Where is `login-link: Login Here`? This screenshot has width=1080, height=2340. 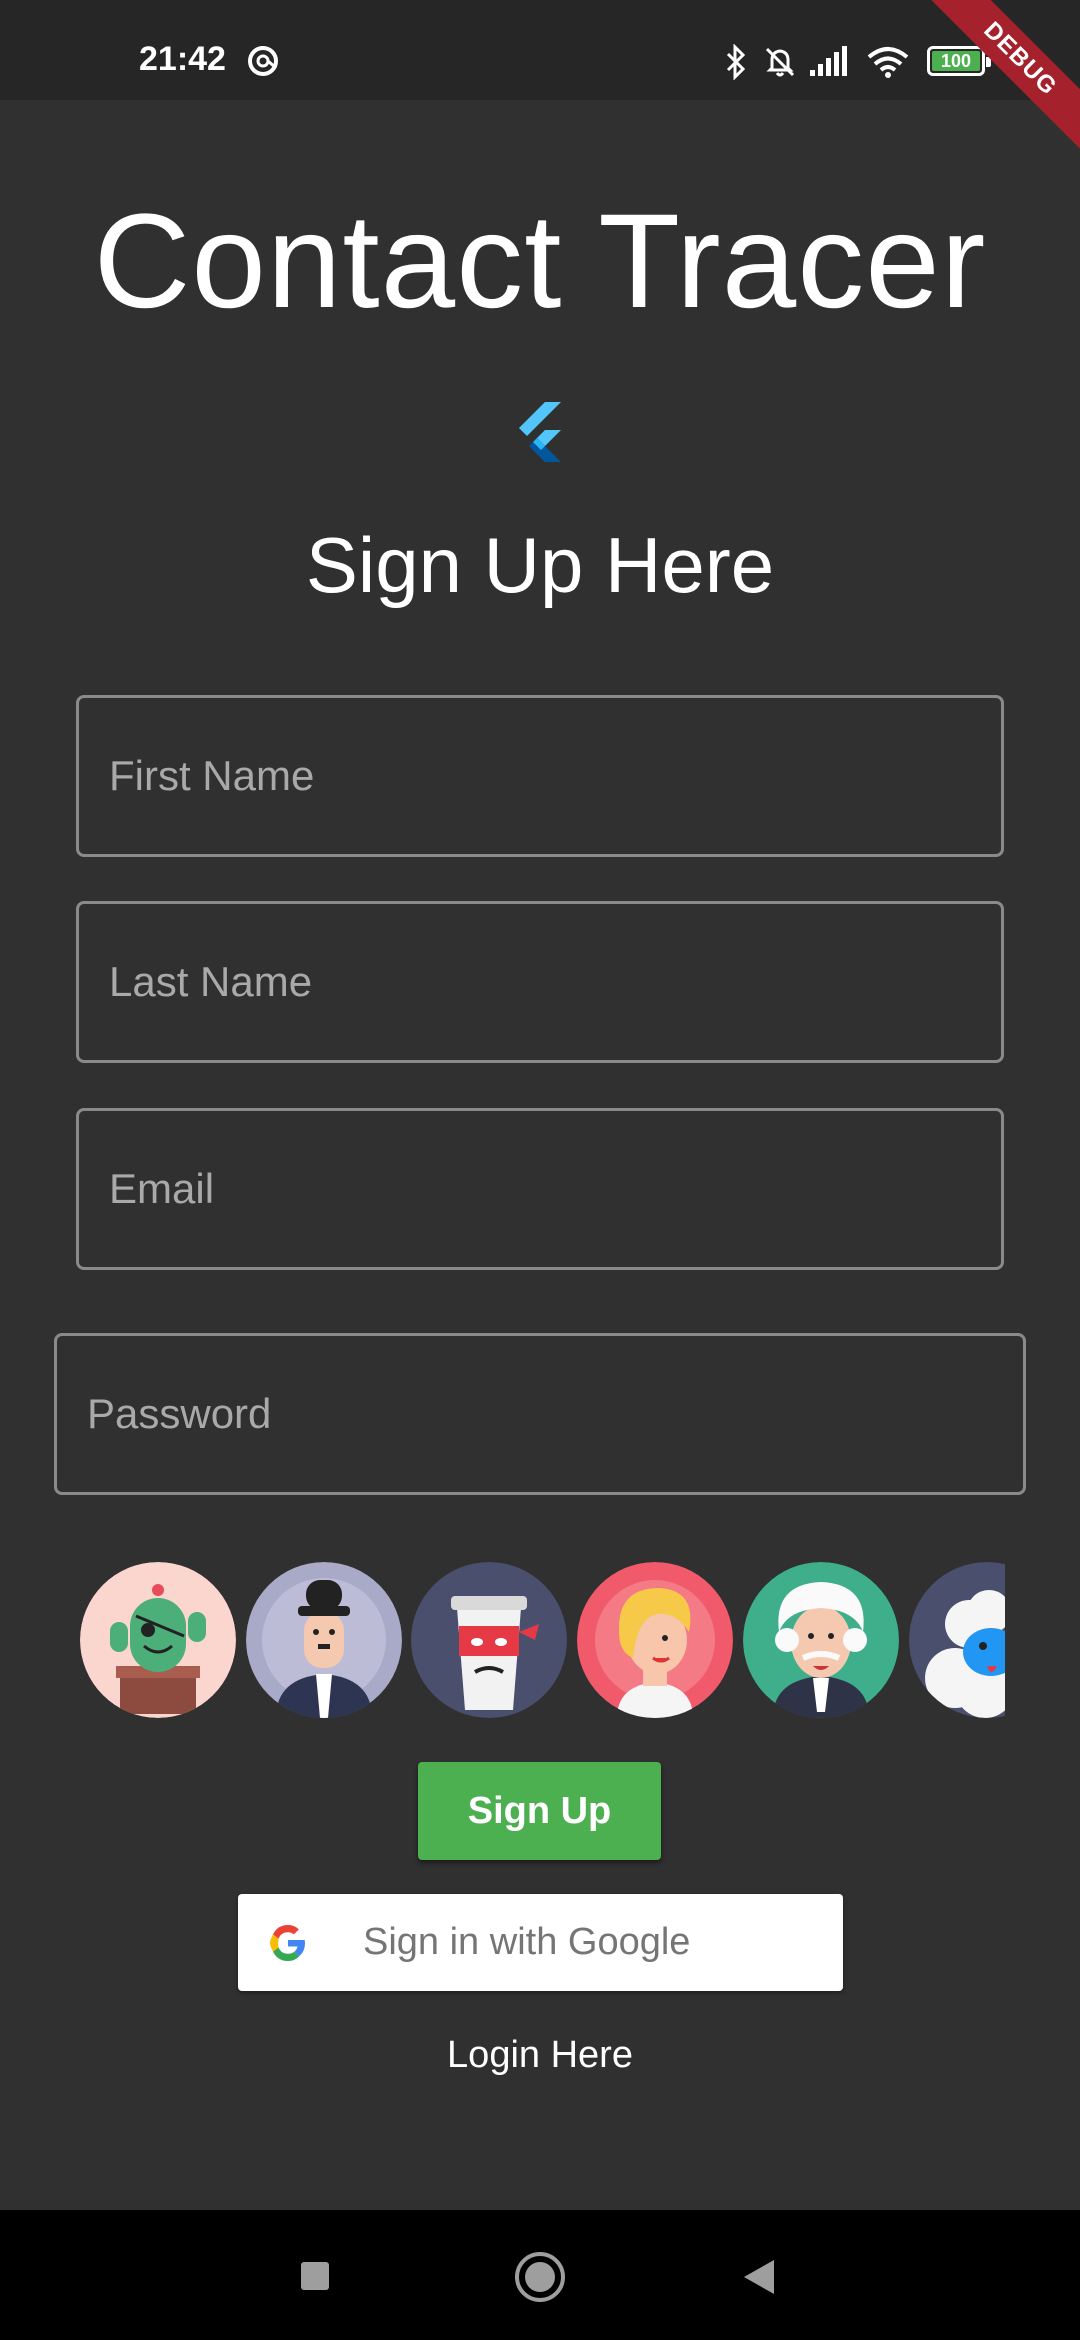 login-link: Login Here is located at coordinates (540, 2055).